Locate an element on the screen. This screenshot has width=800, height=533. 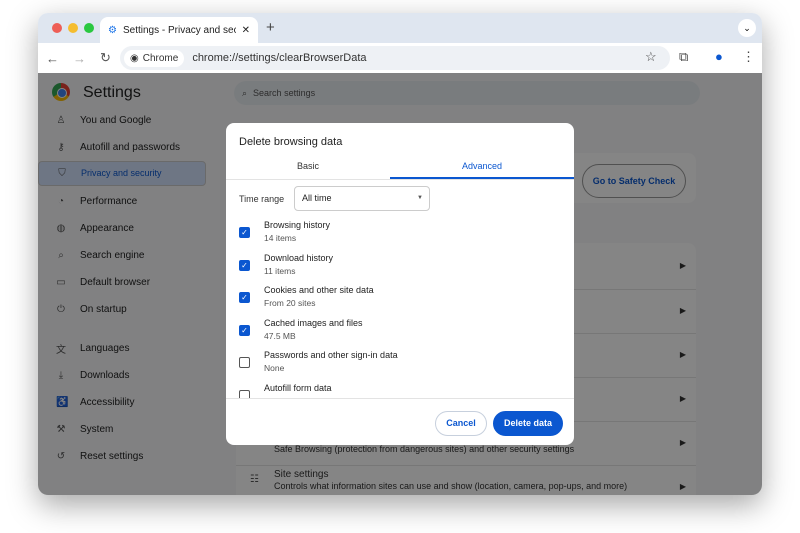
dialog-title: Delete browsing data is located at coordinates (291, 142).